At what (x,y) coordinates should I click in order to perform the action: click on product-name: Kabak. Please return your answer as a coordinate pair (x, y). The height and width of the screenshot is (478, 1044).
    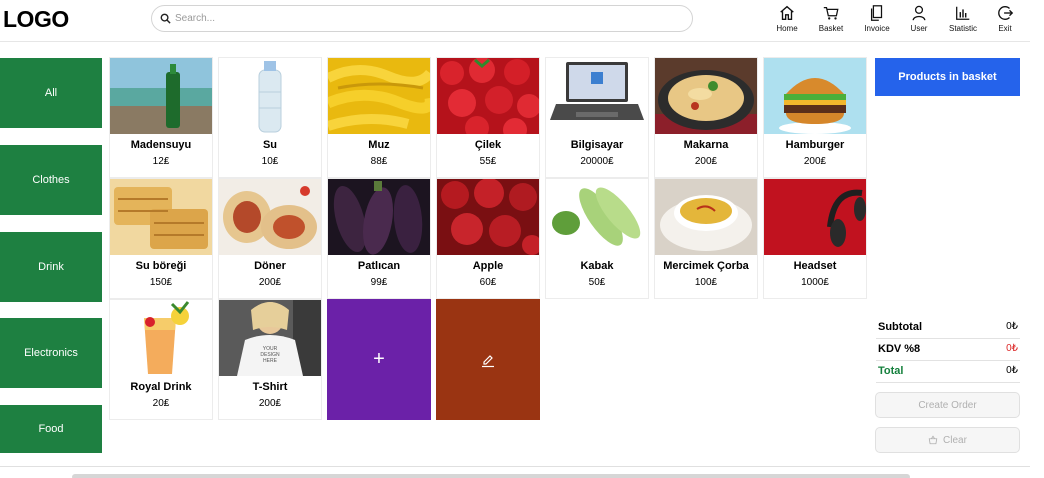
    Looking at the image, I should click on (597, 266).